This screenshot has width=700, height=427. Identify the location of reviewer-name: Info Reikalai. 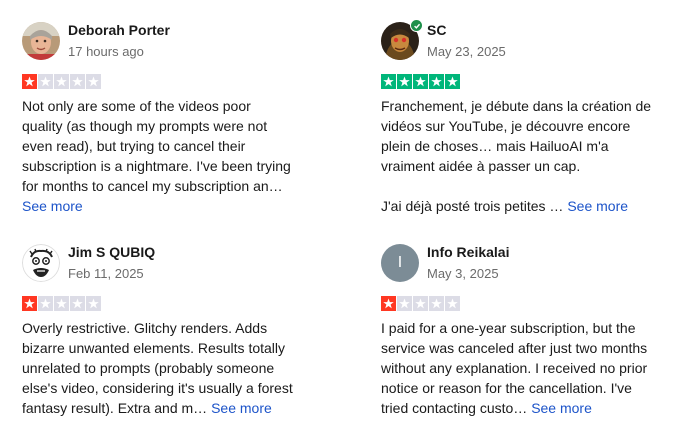
(468, 252).